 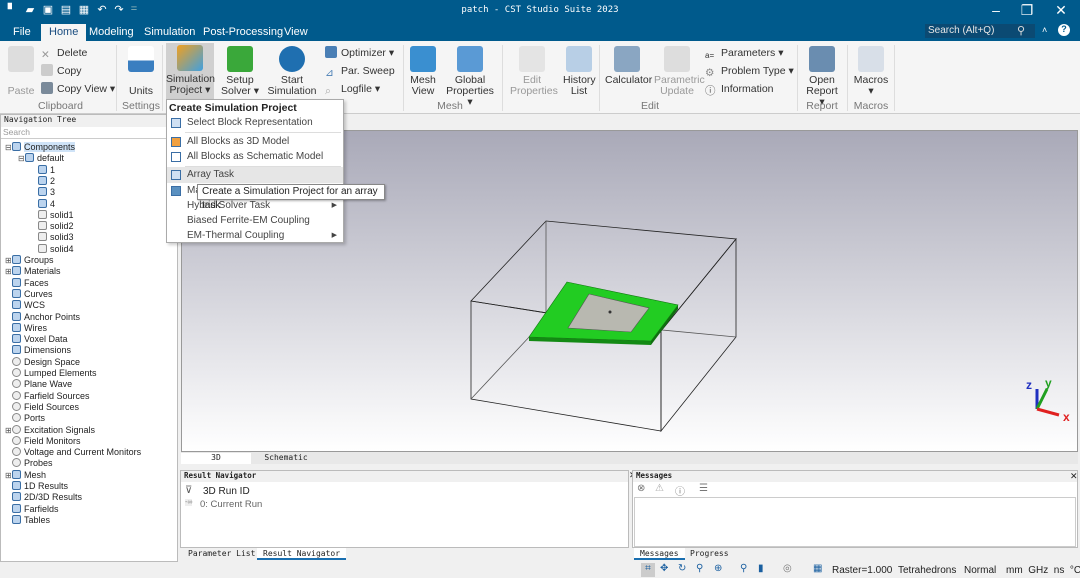 I want to click on units-button: Units, so click(x=141, y=70).